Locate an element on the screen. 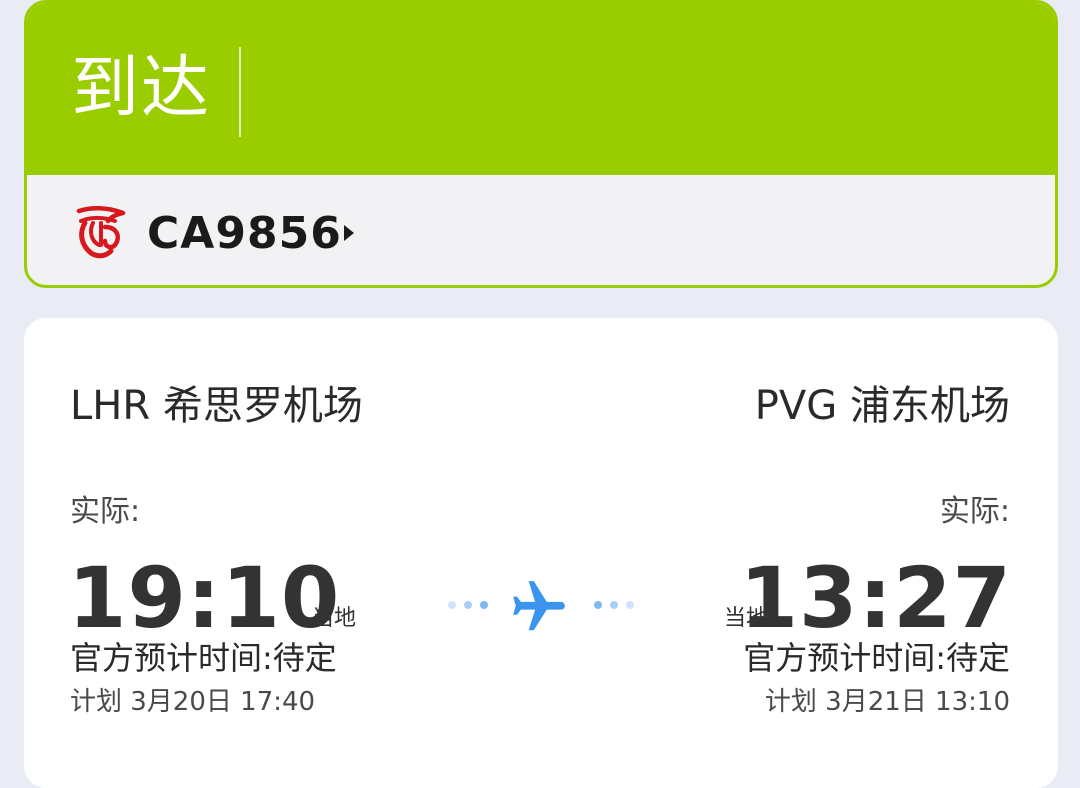 This screenshot has width=1080, height=788. departure-official-estimate: 官方预计时间:待定 is located at coordinates (203, 658).